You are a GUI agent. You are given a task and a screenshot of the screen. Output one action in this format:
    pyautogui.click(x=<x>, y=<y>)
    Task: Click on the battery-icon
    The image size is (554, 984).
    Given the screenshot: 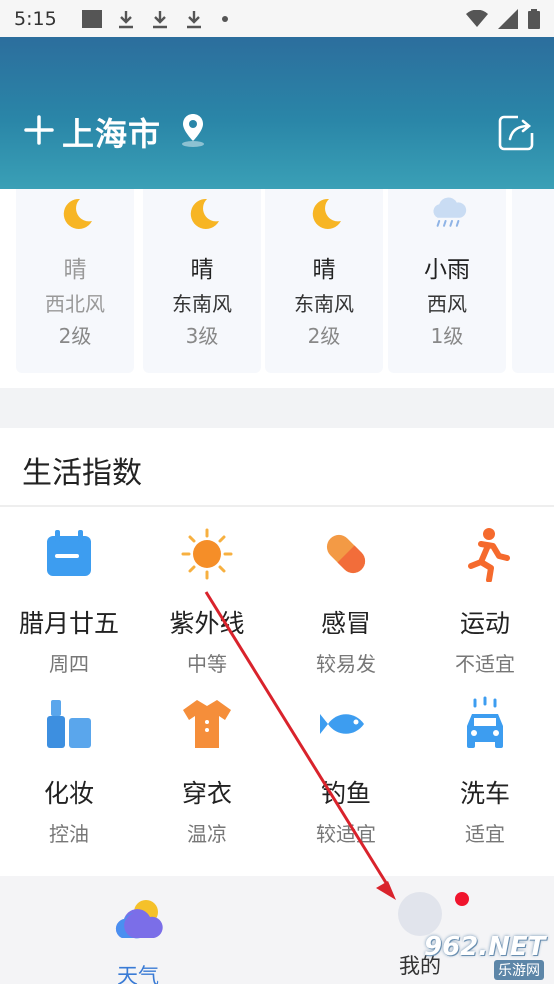 What is the action you would take?
    pyautogui.click(x=534, y=18)
    